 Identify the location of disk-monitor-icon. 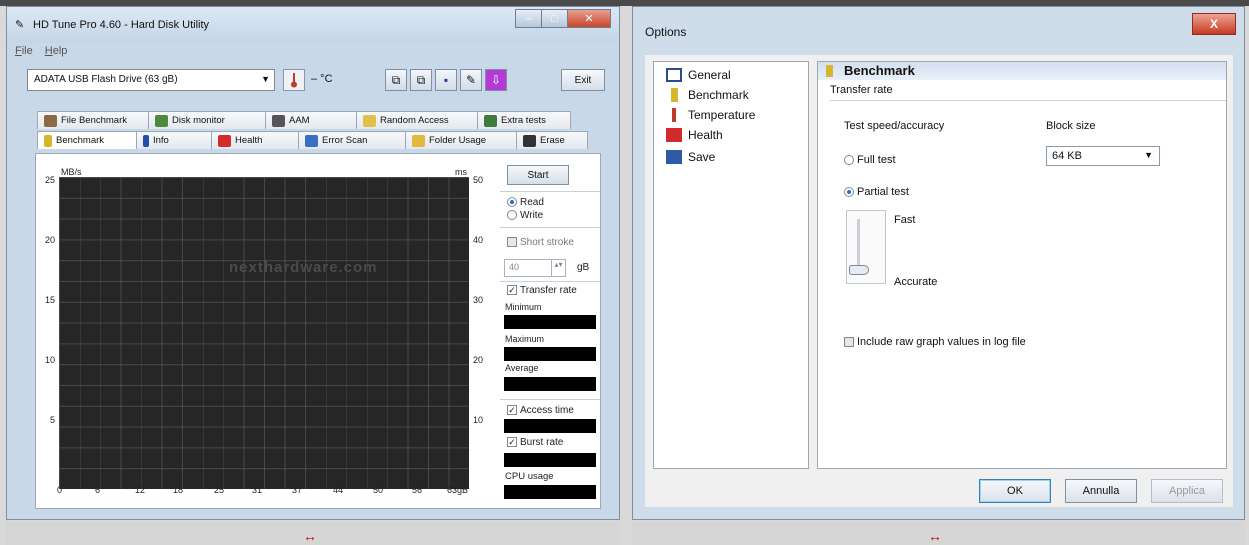
(161, 120).